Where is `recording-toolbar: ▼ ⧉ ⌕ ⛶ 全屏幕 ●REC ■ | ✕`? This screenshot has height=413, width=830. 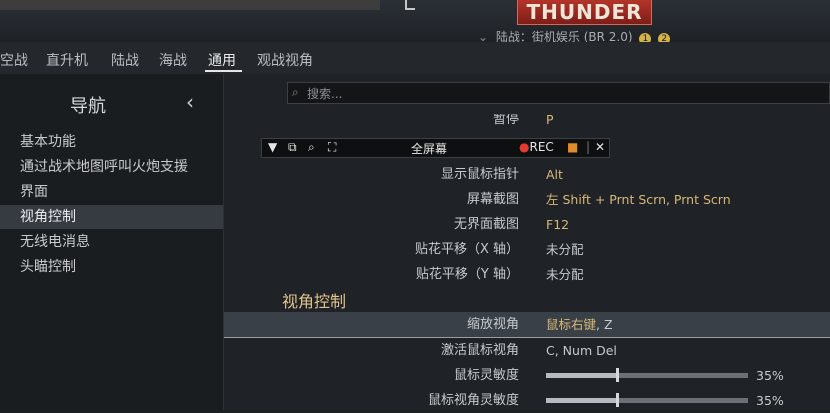
recording-toolbar: ▼ ⧉ ⌕ ⛶ 全屏幕 ●REC ■ | ✕ is located at coordinates (435, 148).